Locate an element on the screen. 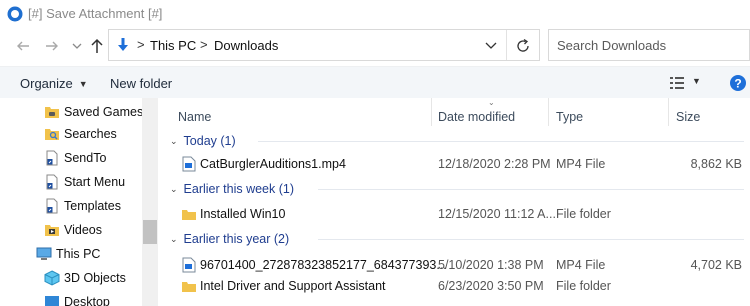  group-header-earlier-this-week: ⌄ Earlier this week (1) is located at coordinates (232, 189).